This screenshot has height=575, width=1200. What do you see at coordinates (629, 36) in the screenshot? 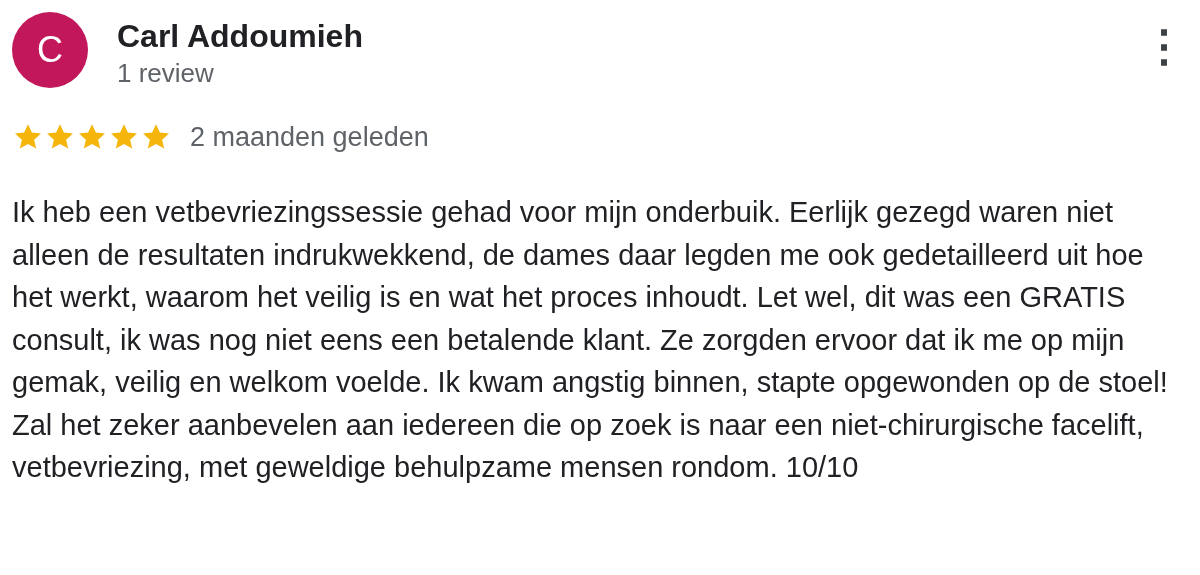
I see `author-name: Carl Addoumieh` at bounding box center [629, 36].